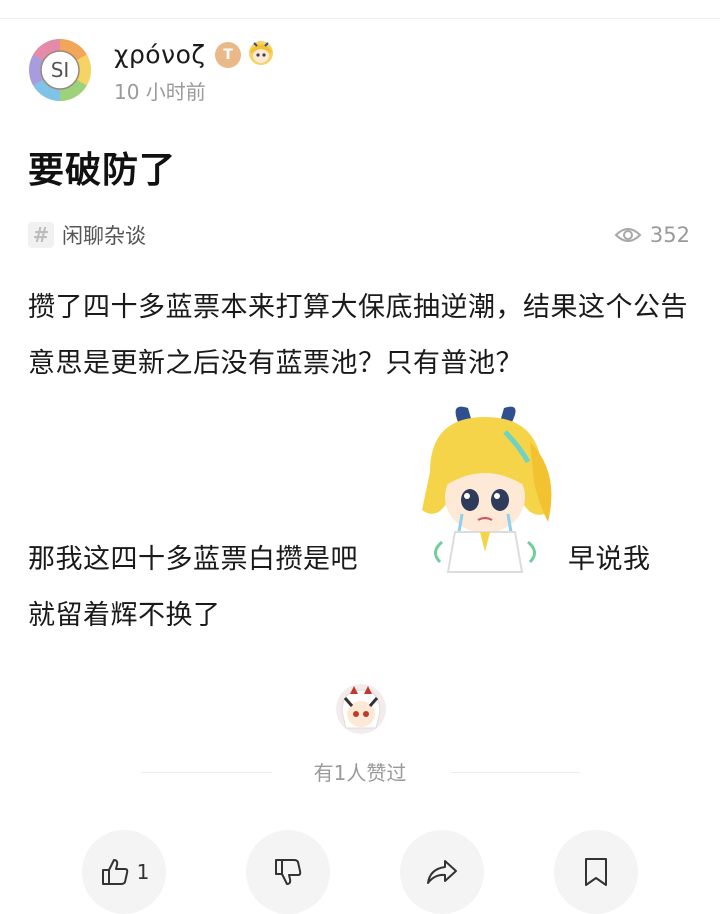  Describe the element at coordinates (160, 92) in the screenshot. I see `post-time: 10 小时前` at that location.